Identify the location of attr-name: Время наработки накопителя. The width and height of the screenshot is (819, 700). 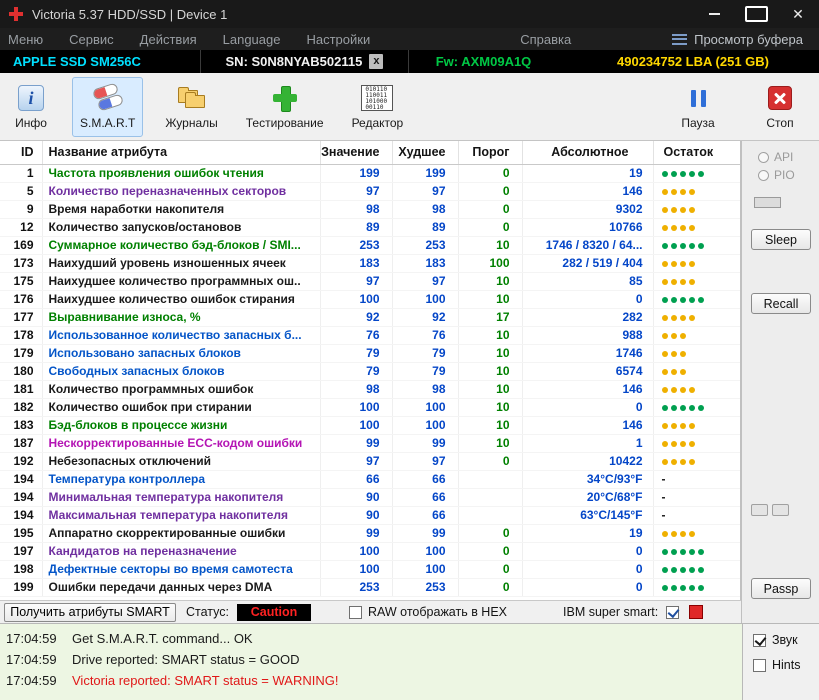
(181, 209).